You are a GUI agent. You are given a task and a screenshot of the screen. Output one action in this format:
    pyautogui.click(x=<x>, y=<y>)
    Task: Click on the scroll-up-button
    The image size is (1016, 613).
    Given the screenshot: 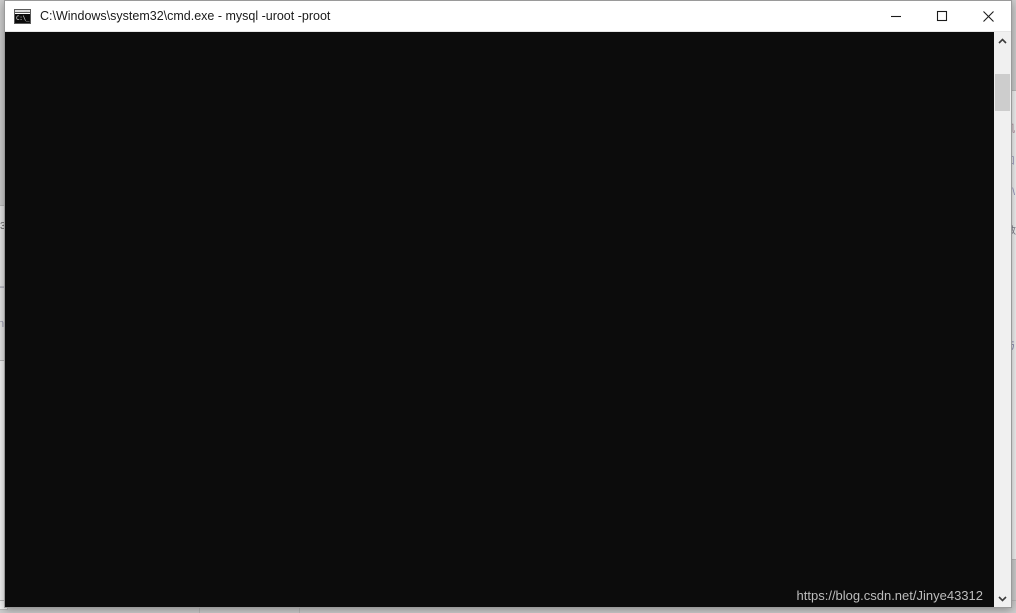 What is the action you would take?
    pyautogui.click(x=1002, y=41)
    